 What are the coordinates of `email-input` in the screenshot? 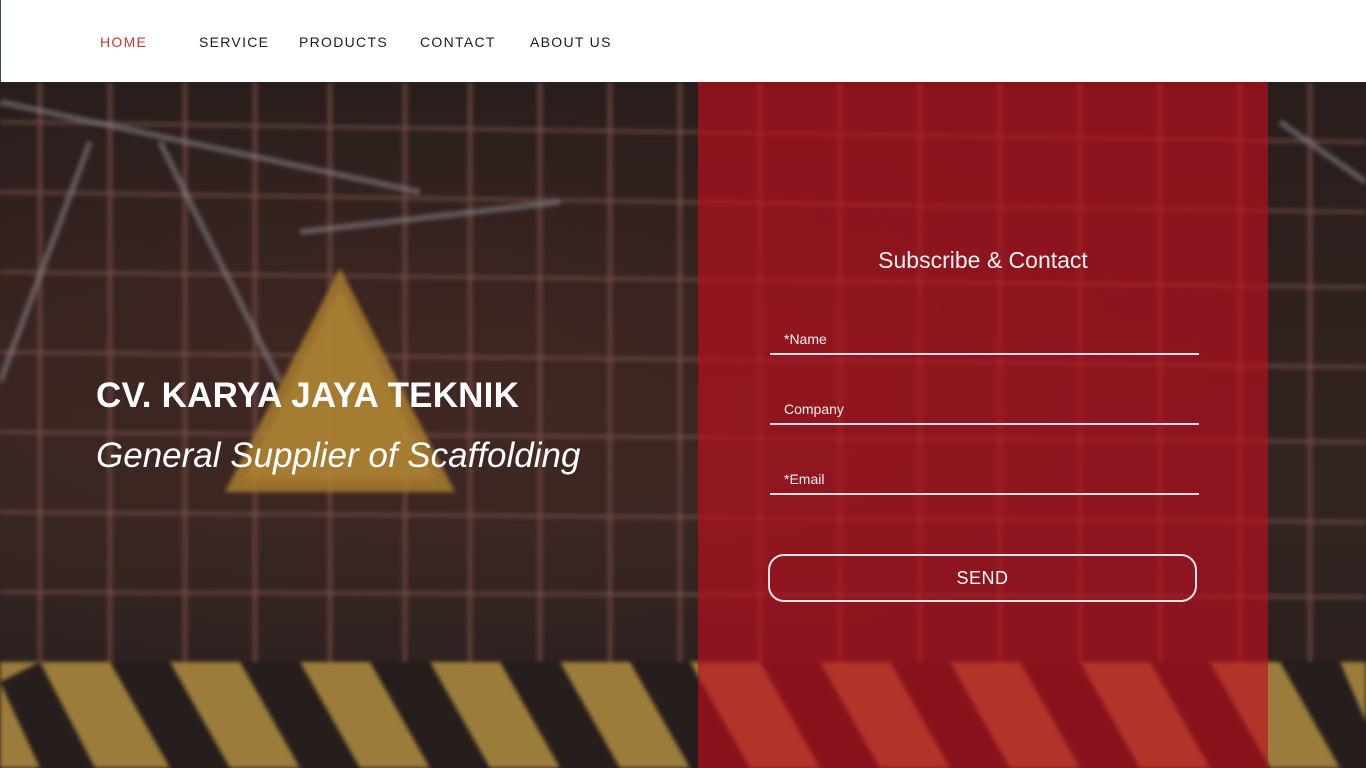 It's located at (984, 479).